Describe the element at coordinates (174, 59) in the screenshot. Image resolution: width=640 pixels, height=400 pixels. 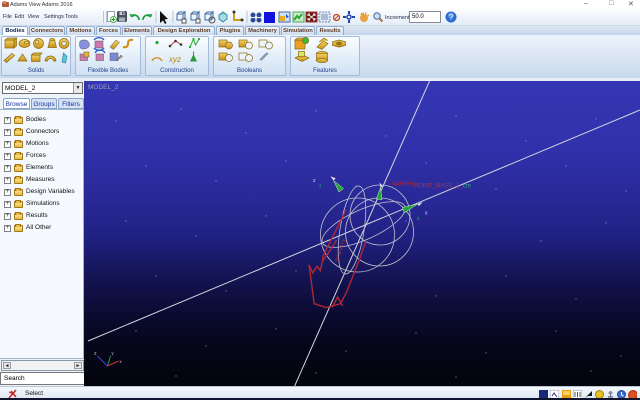
I see `svg-text: xyz` at that location.